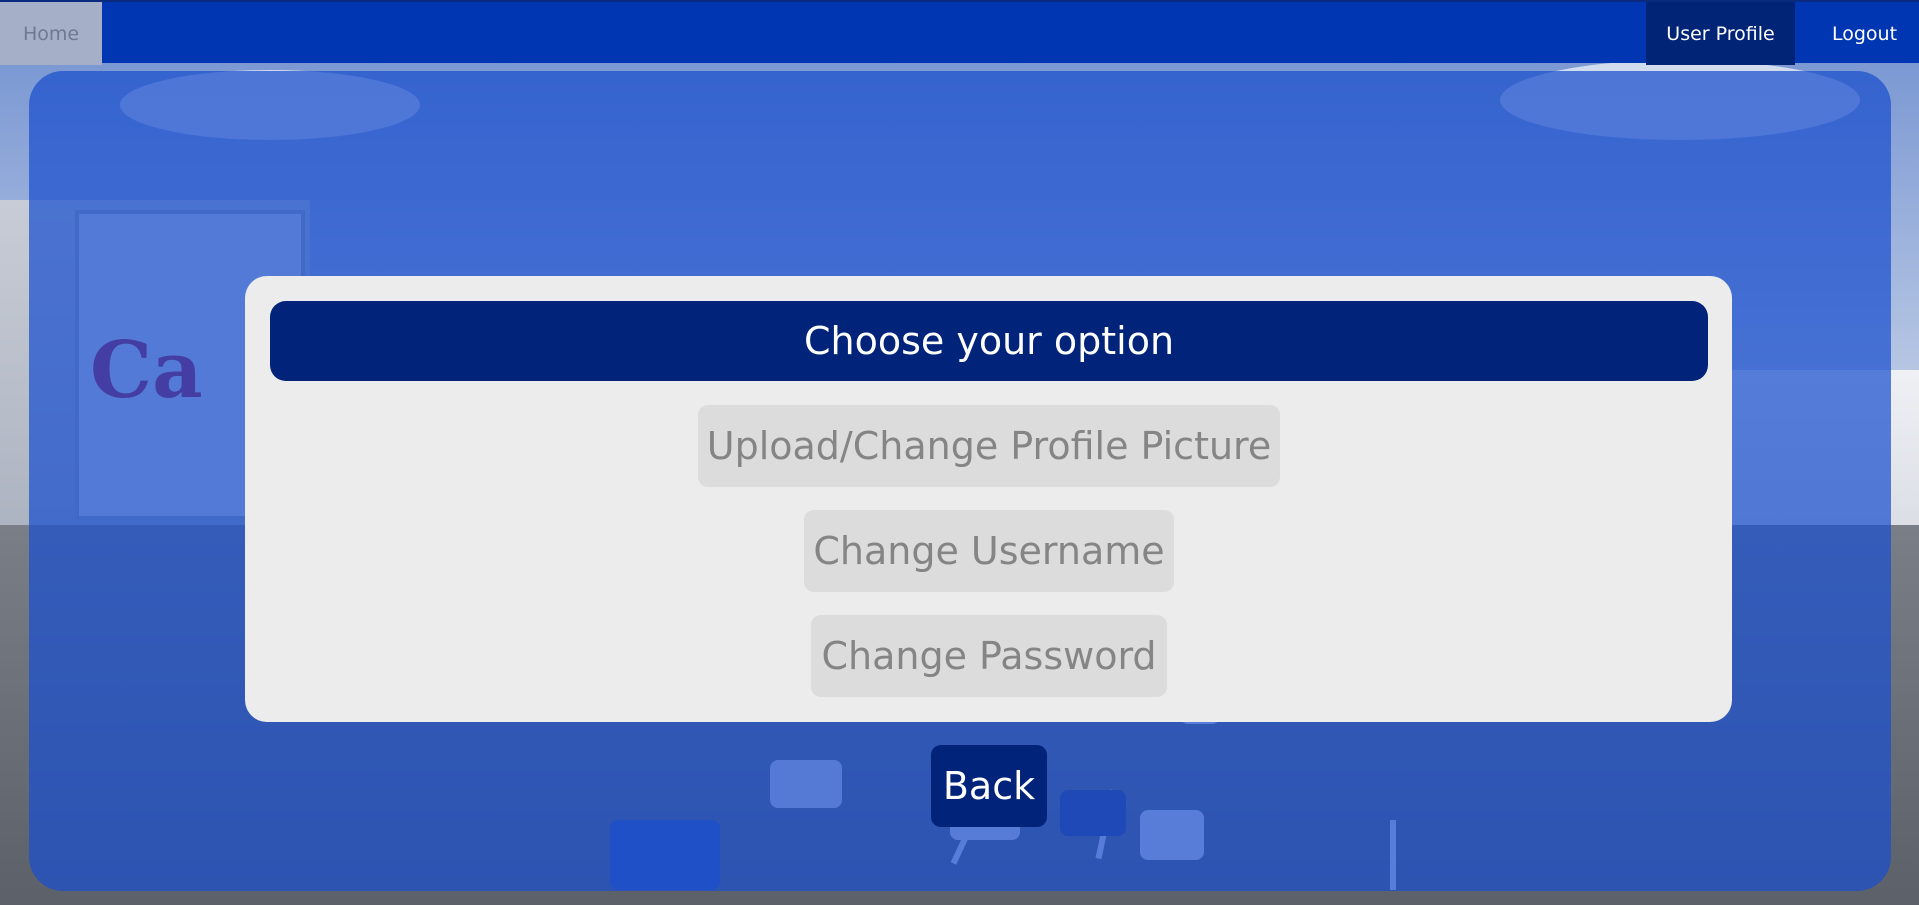  I want to click on card-title: Choose your option, so click(989, 341).